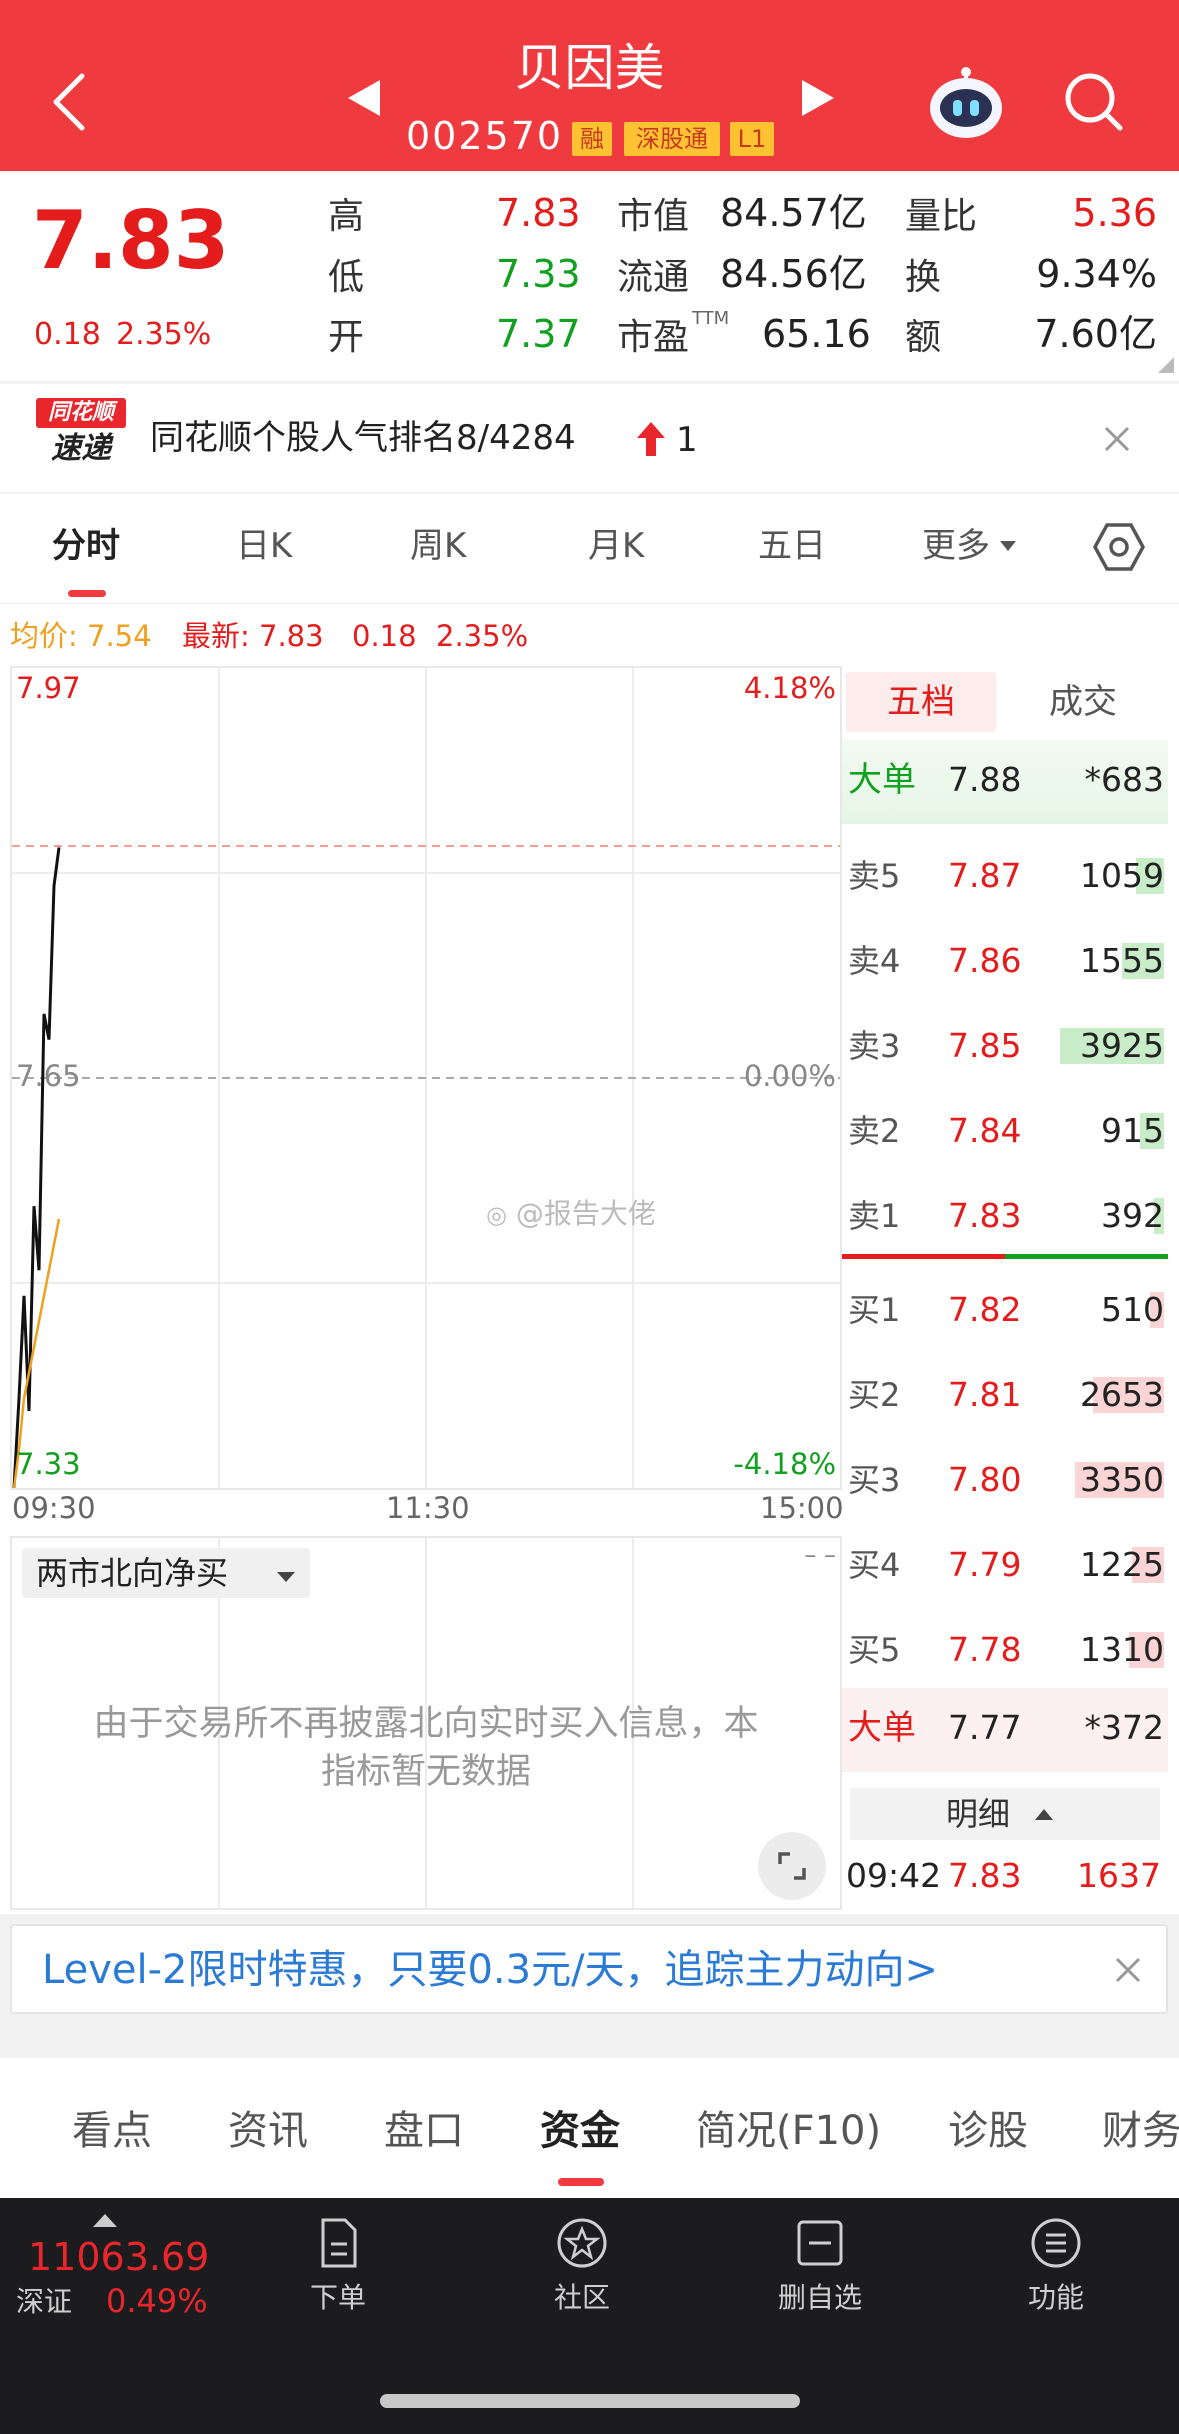 The image size is (1179, 2434). What do you see at coordinates (582, 2243) in the screenshot?
I see `community-star-icon` at bounding box center [582, 2243].